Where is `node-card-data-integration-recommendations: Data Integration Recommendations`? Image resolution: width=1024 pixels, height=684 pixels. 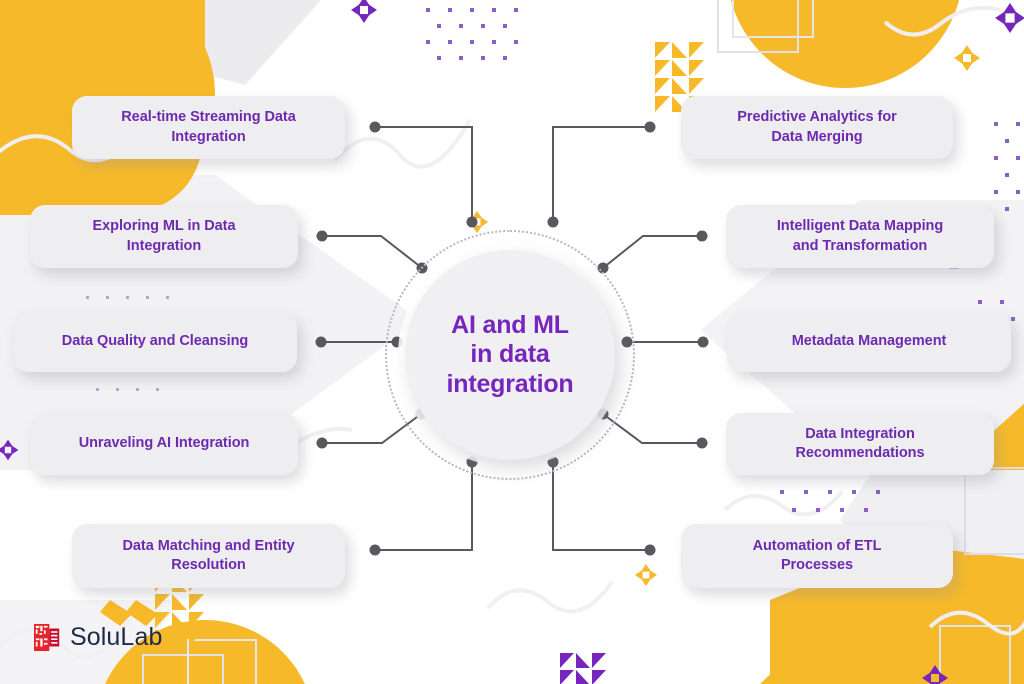
node-card-data-integration-recommendations: Data Integration Recommendations is located at coordinates (860, 444).